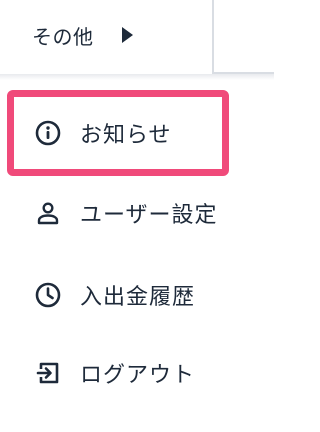 The height and width of the screenshot is (432, 320). What do you see at coordinates (127, 35) in the screenshot?
I see `caret-right-icon` at bounding box center [127, 35].